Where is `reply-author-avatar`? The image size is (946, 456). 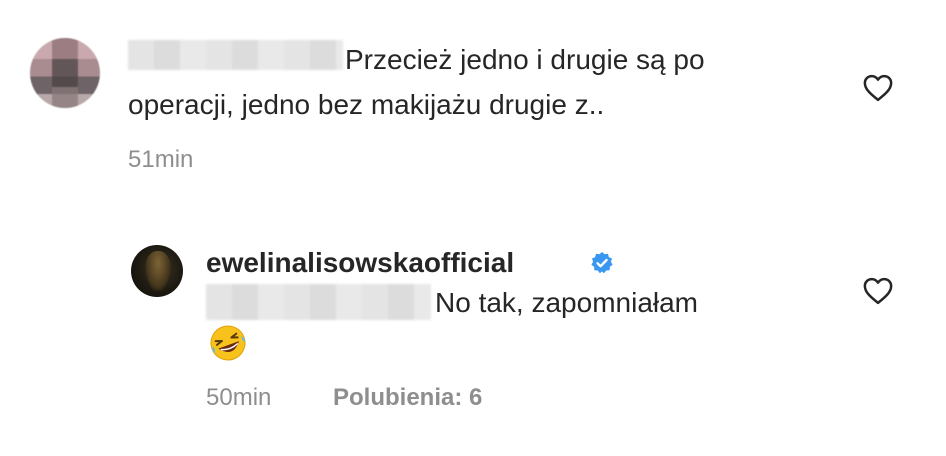 reply-author-avatar is located at coordinates (157, 271).